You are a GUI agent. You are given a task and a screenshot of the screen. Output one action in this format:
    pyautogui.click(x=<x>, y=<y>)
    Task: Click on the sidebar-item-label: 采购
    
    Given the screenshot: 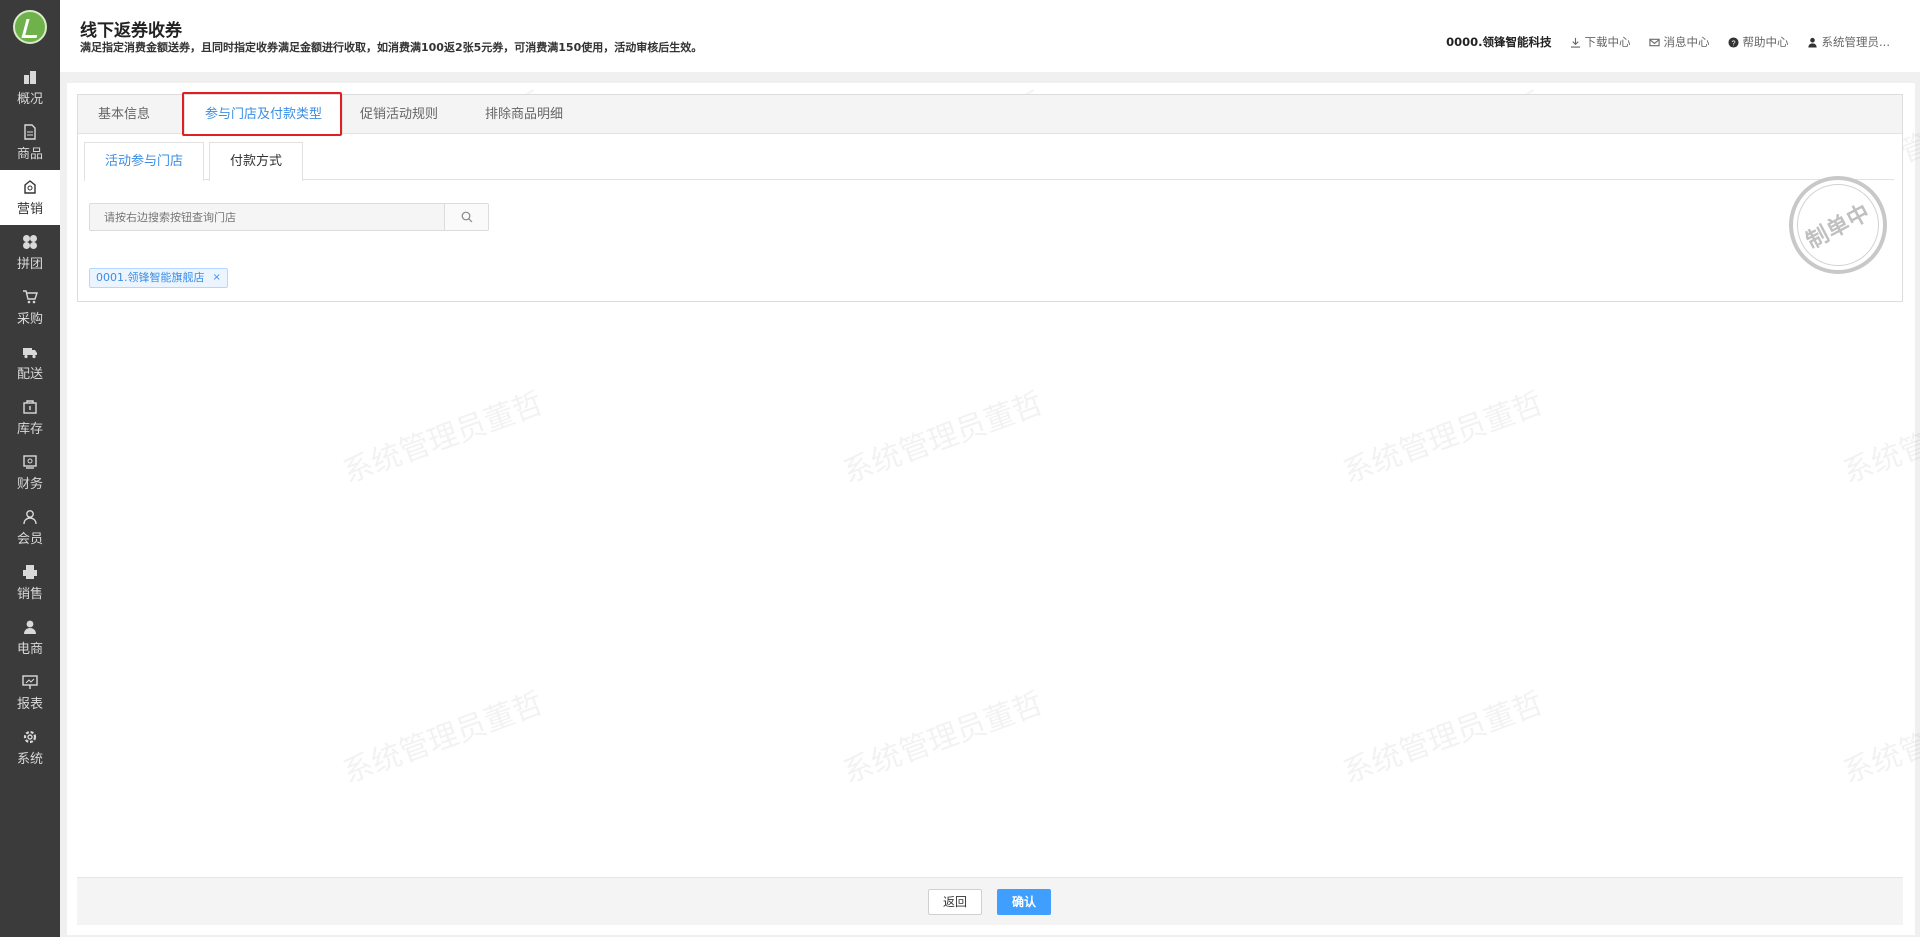 What is the action you would take?
    pyautogui.click(x=29, y=319)
    